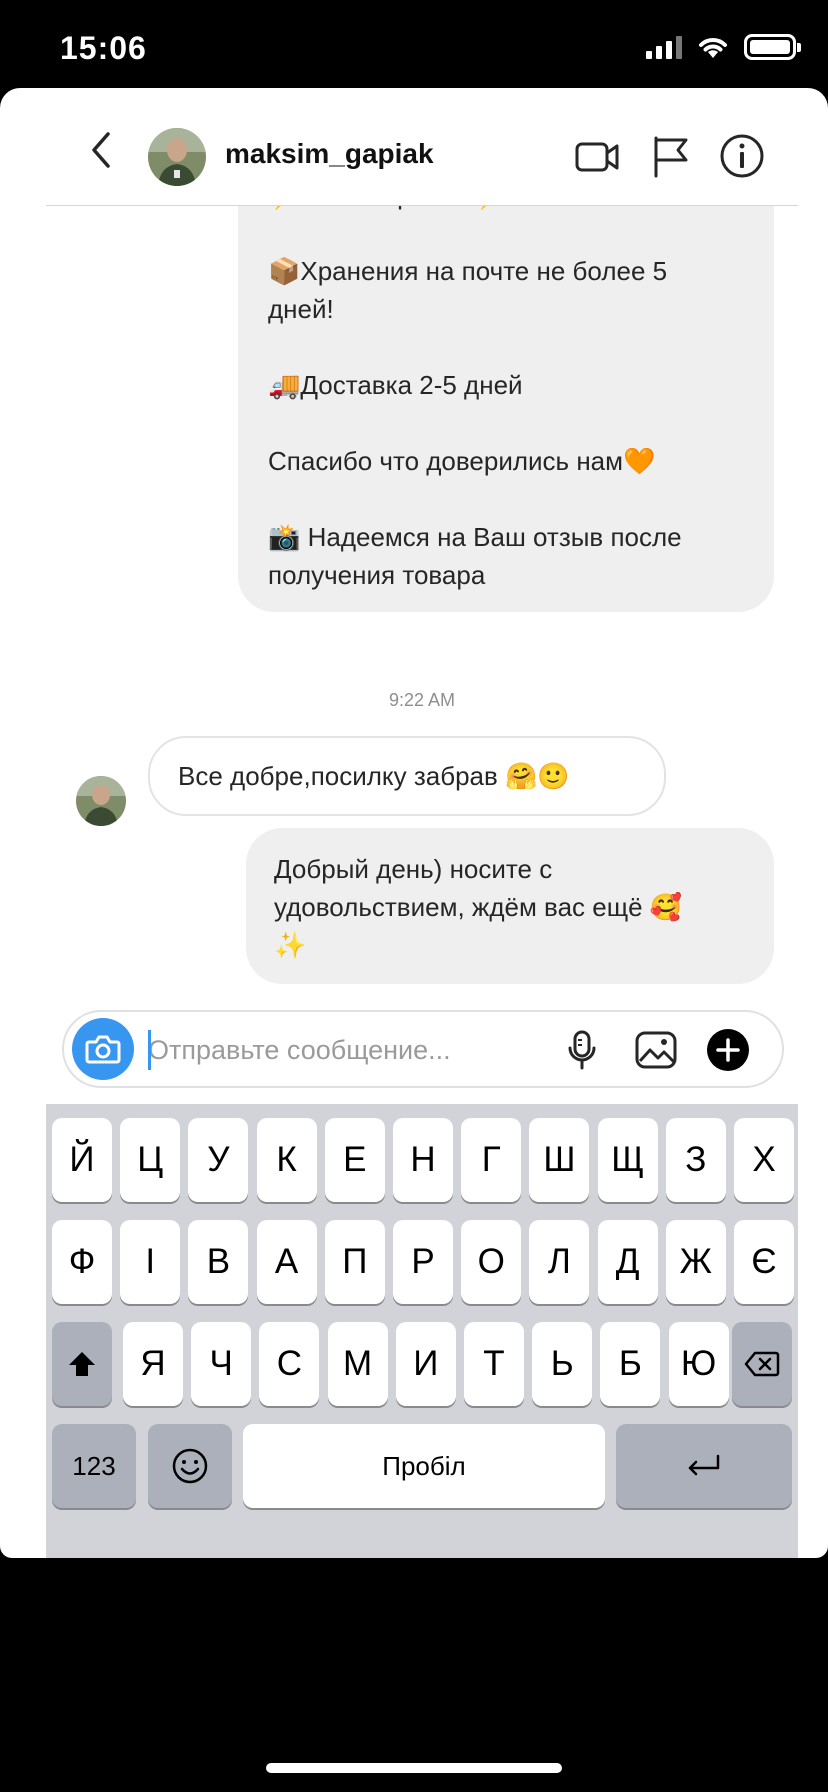 This screenshot has height=1792, width=828. Describe the element at coordinates (491, 1160) in the screenshot. I see `letter-key: Г` at that location.